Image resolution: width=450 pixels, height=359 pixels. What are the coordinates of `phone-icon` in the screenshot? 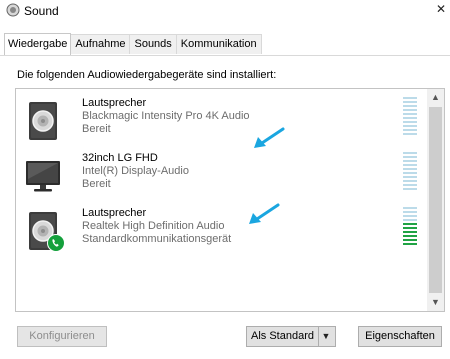 It's located at (56, 243).